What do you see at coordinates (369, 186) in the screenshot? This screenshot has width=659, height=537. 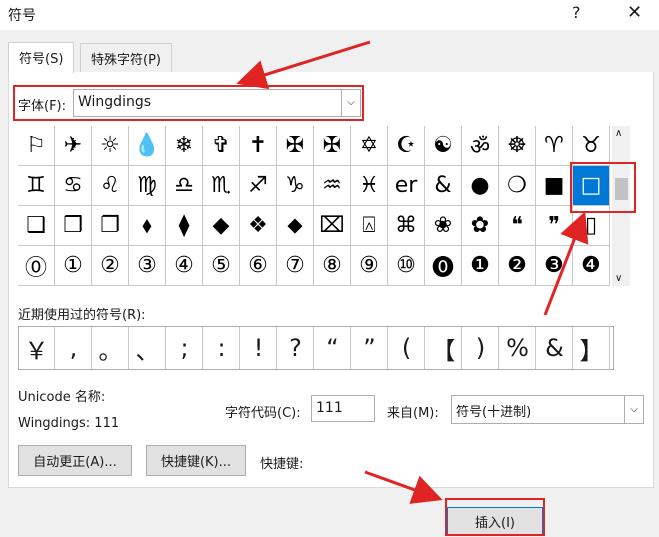 I see `symbol-cell: ♓` at bounding box center [369, 186].